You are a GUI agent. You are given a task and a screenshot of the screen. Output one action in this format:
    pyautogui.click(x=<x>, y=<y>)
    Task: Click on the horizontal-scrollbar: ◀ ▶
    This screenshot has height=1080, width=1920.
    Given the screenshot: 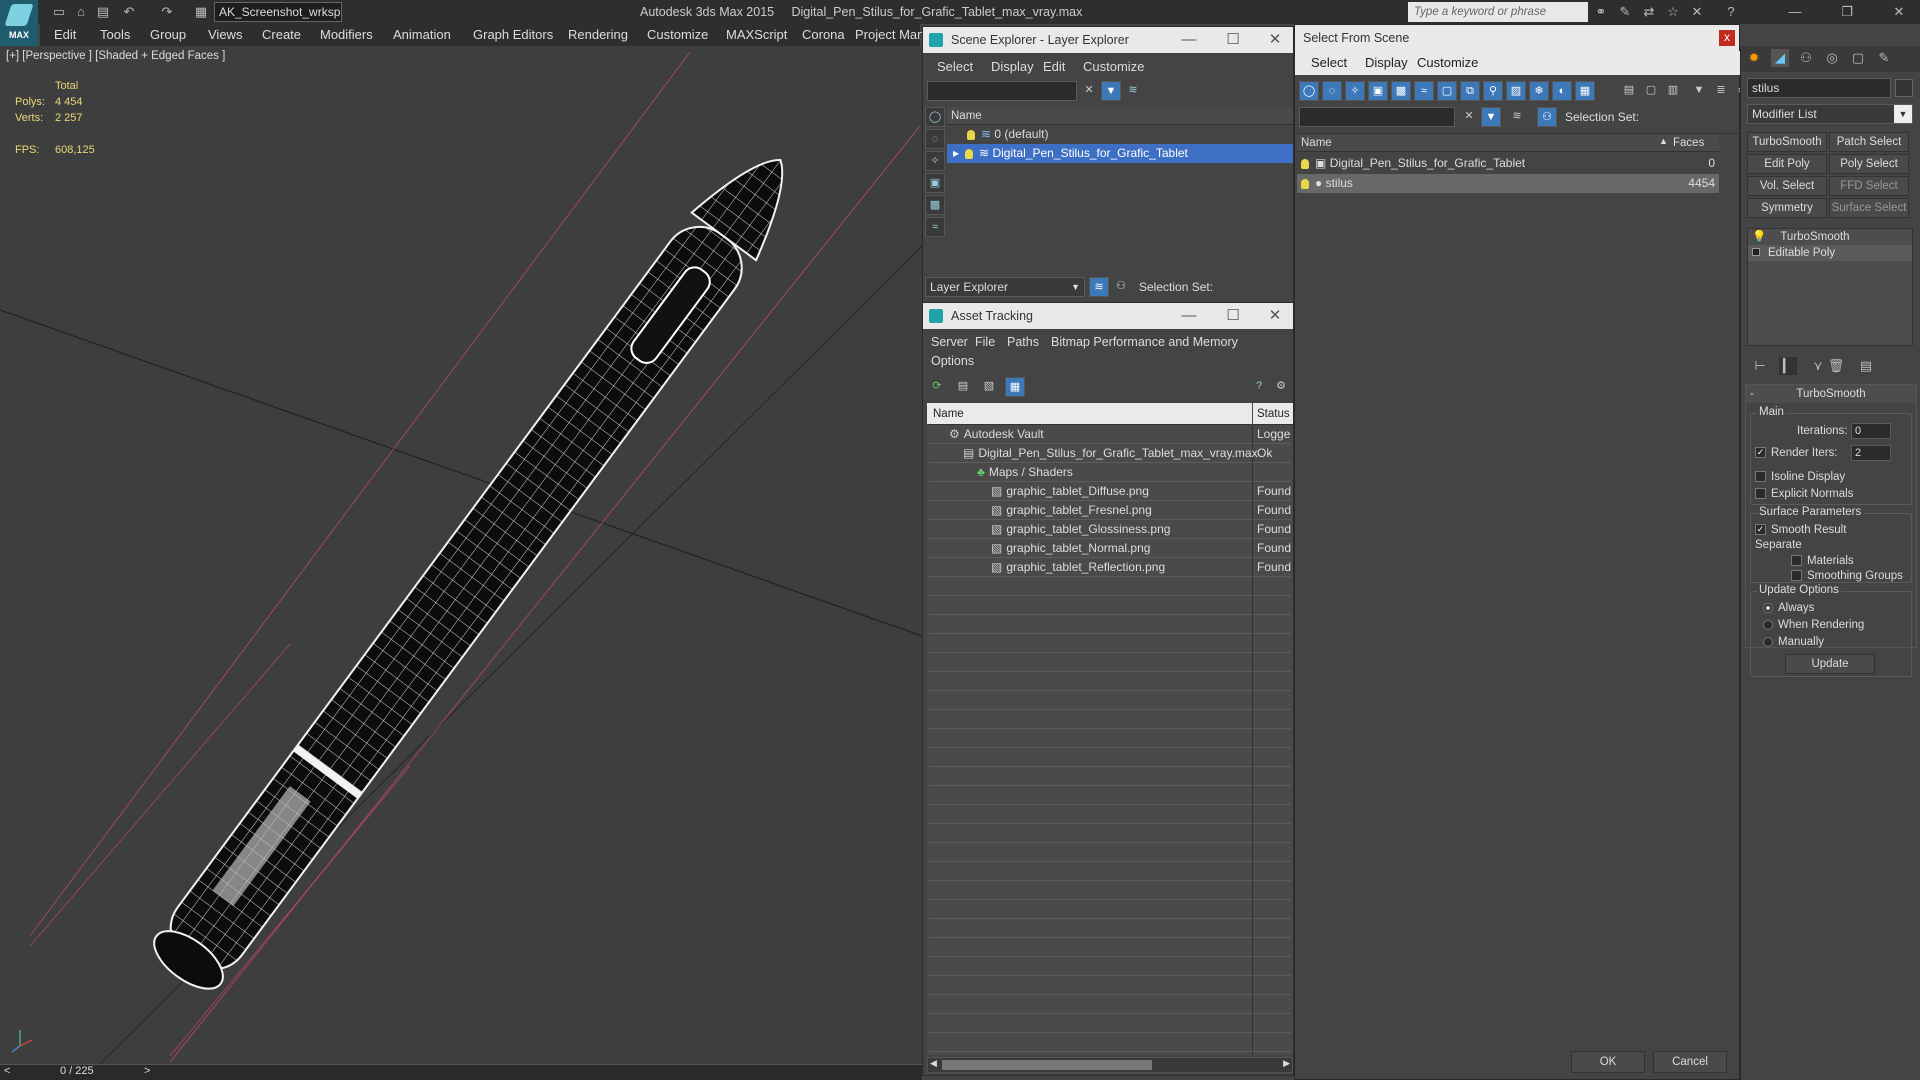 What is the action you would take?
    pyautogui.click(x=1110, y=1065)
    